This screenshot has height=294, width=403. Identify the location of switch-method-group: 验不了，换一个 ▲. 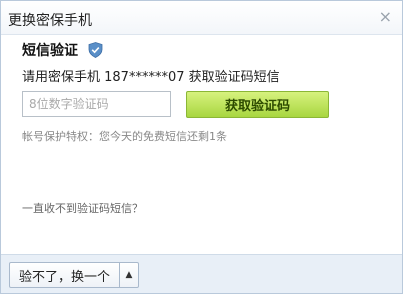
(74, 275).